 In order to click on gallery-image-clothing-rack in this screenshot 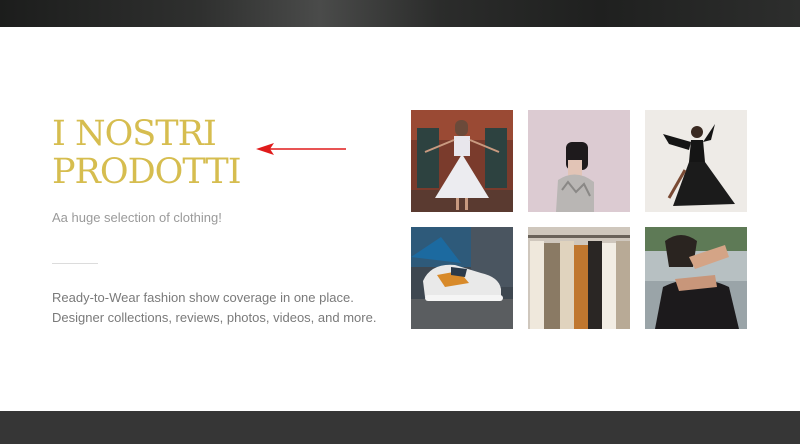, I will do `click(579, 278)`.